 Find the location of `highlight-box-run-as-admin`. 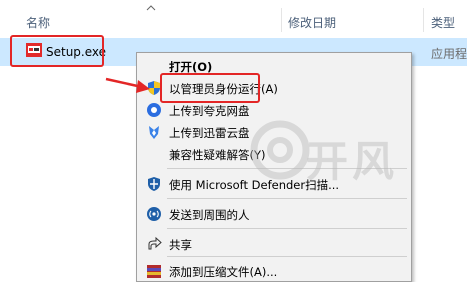

highlight-box-run-as-admin is located at coordinates (210, 88).